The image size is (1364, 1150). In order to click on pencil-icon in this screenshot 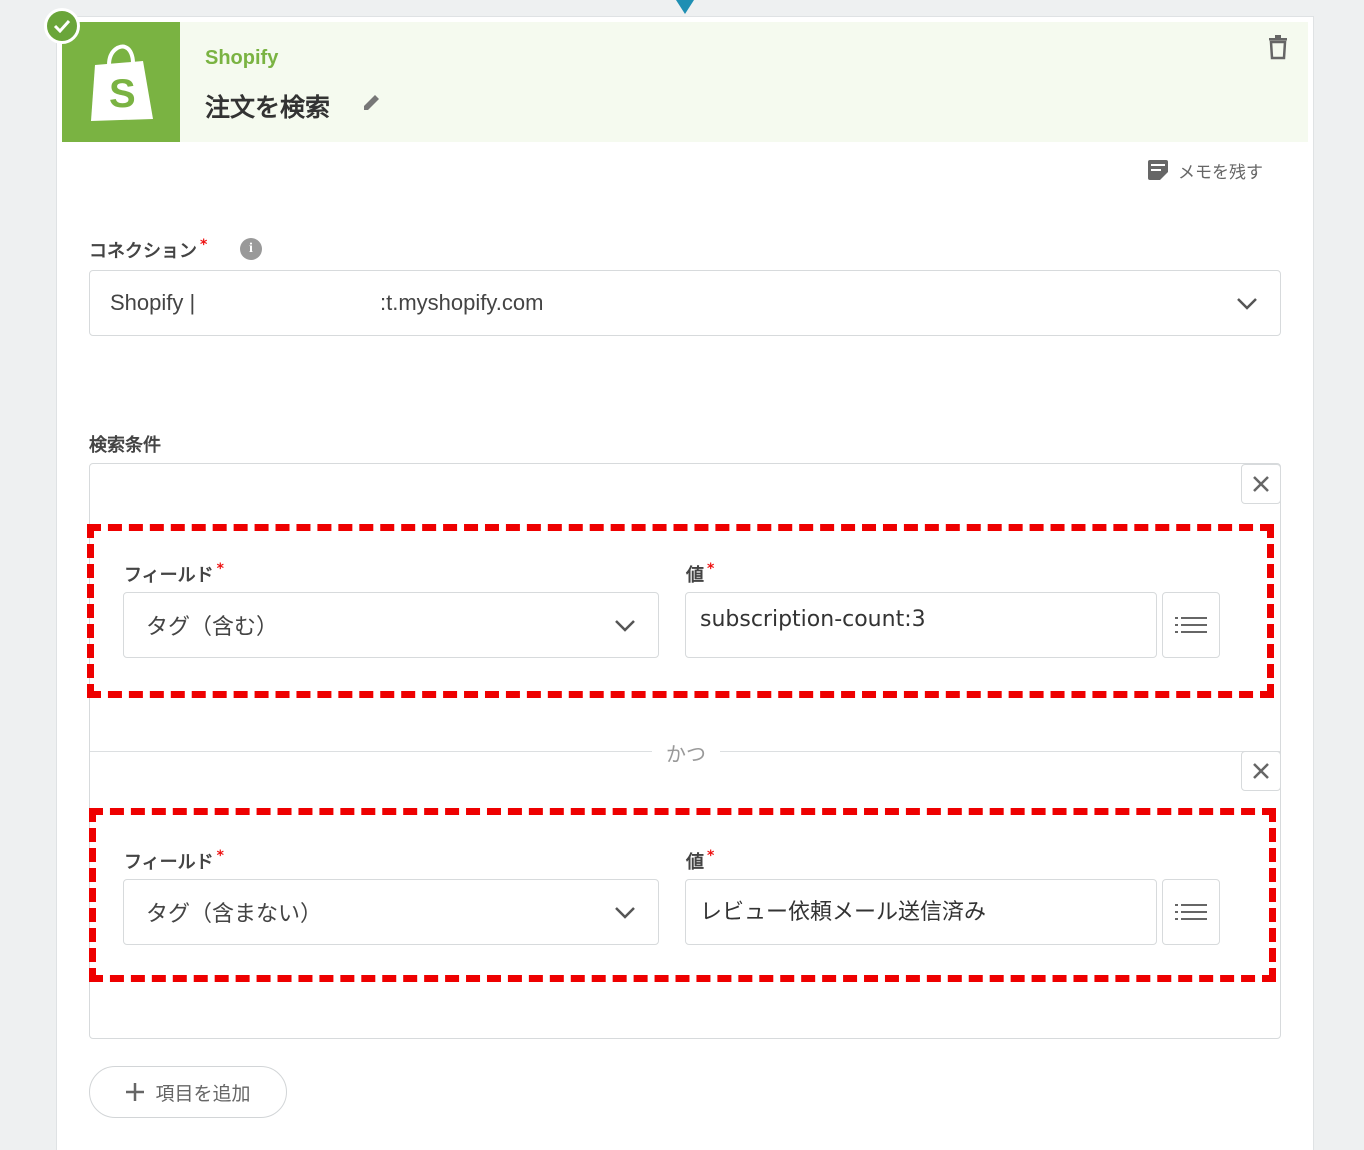, I will do `click(372, 102)`.